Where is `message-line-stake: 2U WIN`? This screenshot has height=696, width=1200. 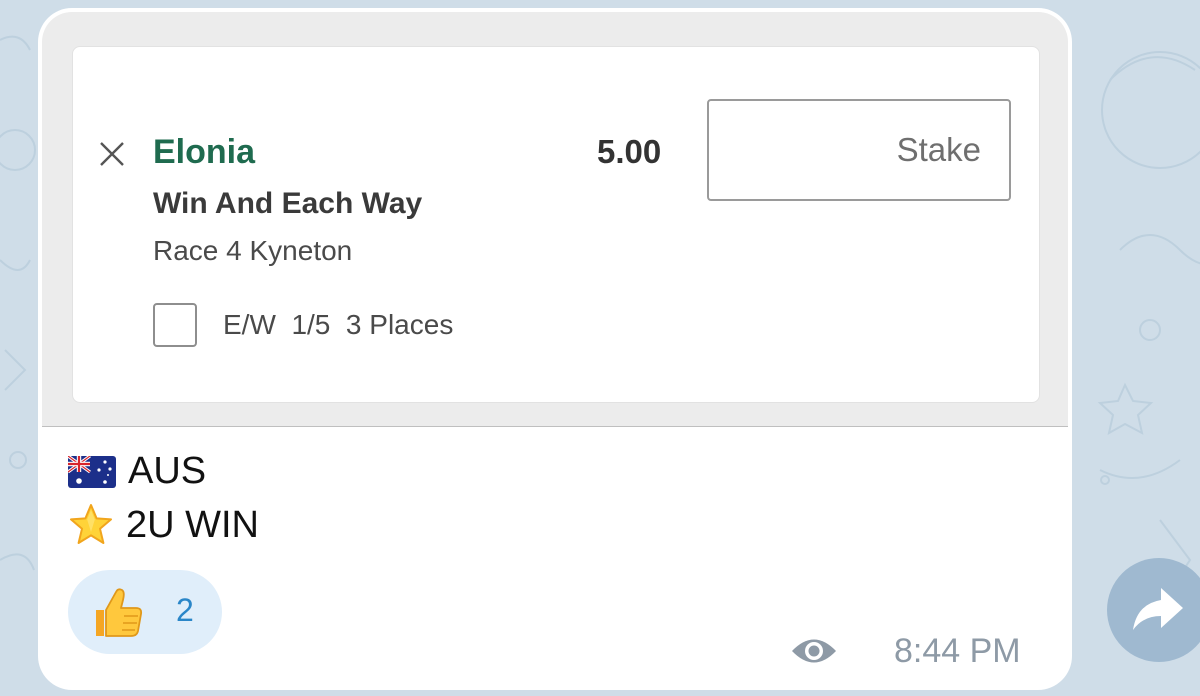 message-line-stake: 2U WIN is located at coordinates (163, 525).